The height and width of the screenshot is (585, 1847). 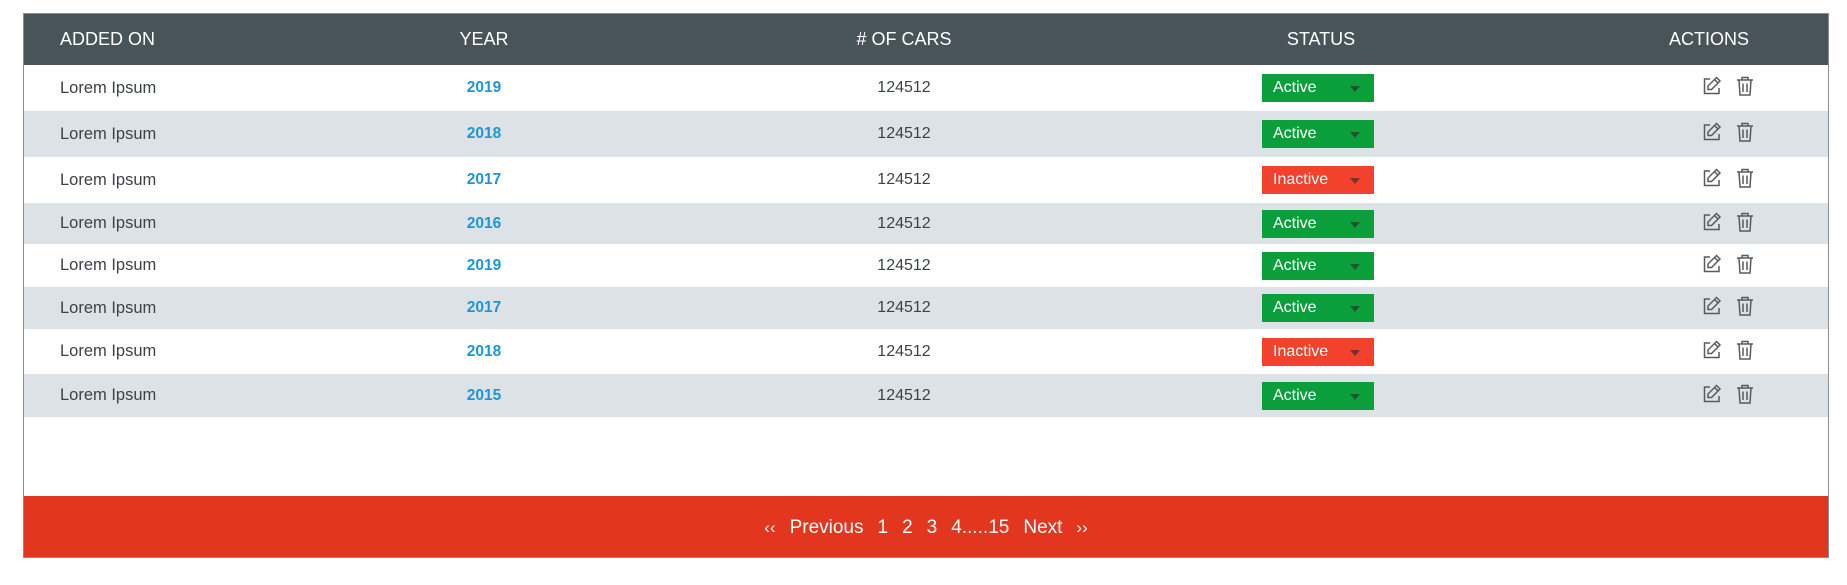 I want to click on pagination: ‹‹ Previous 1 2 3 4.....15 Next ››, so click(x=926, y=526).